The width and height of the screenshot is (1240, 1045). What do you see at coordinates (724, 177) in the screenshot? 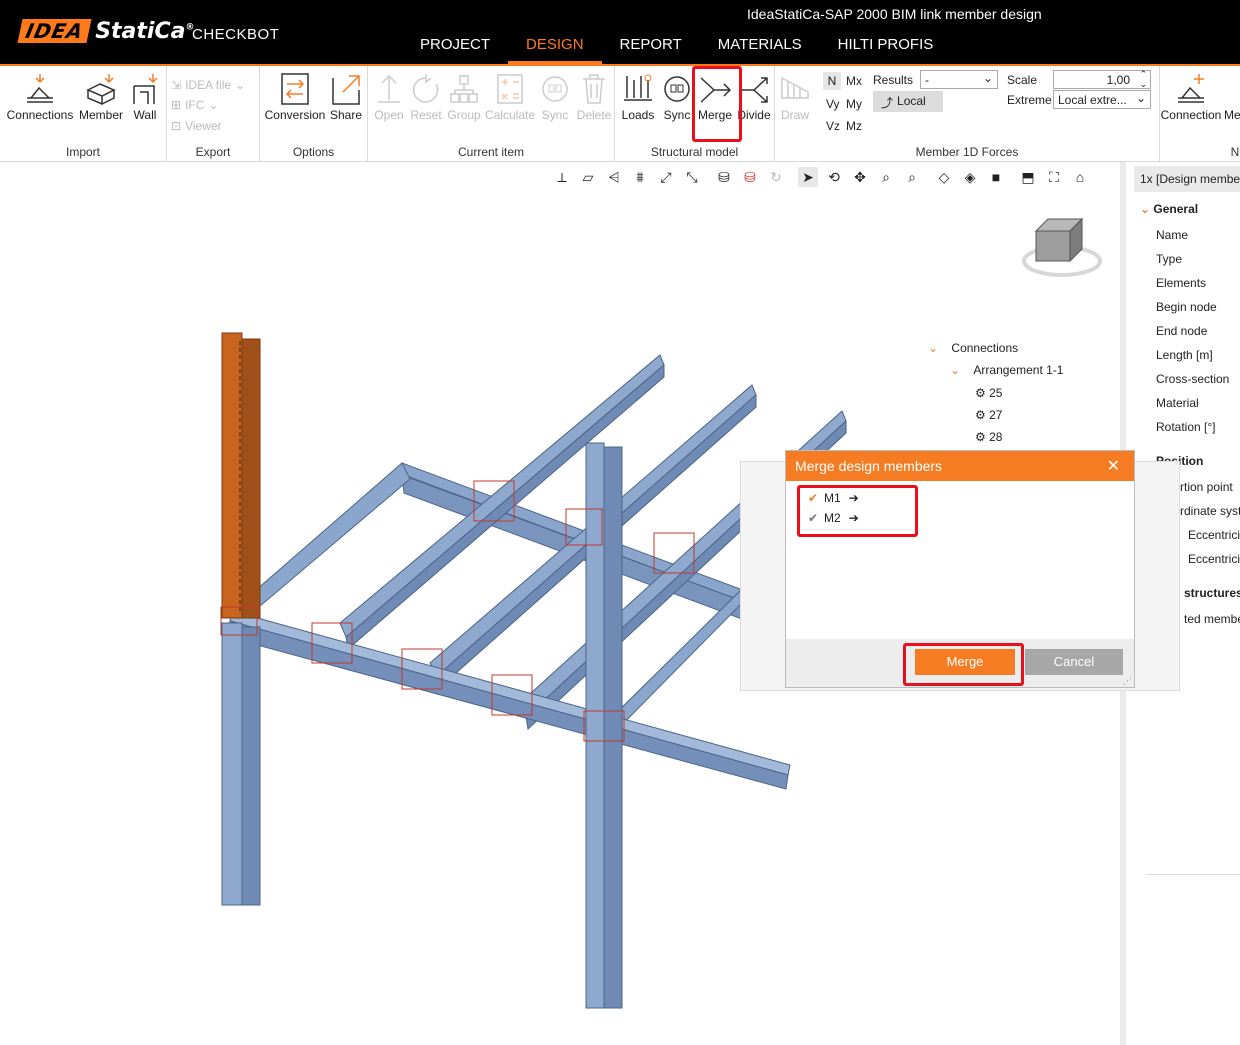
I see `objects-icon: ⛁` at bounding box center [724, 177].